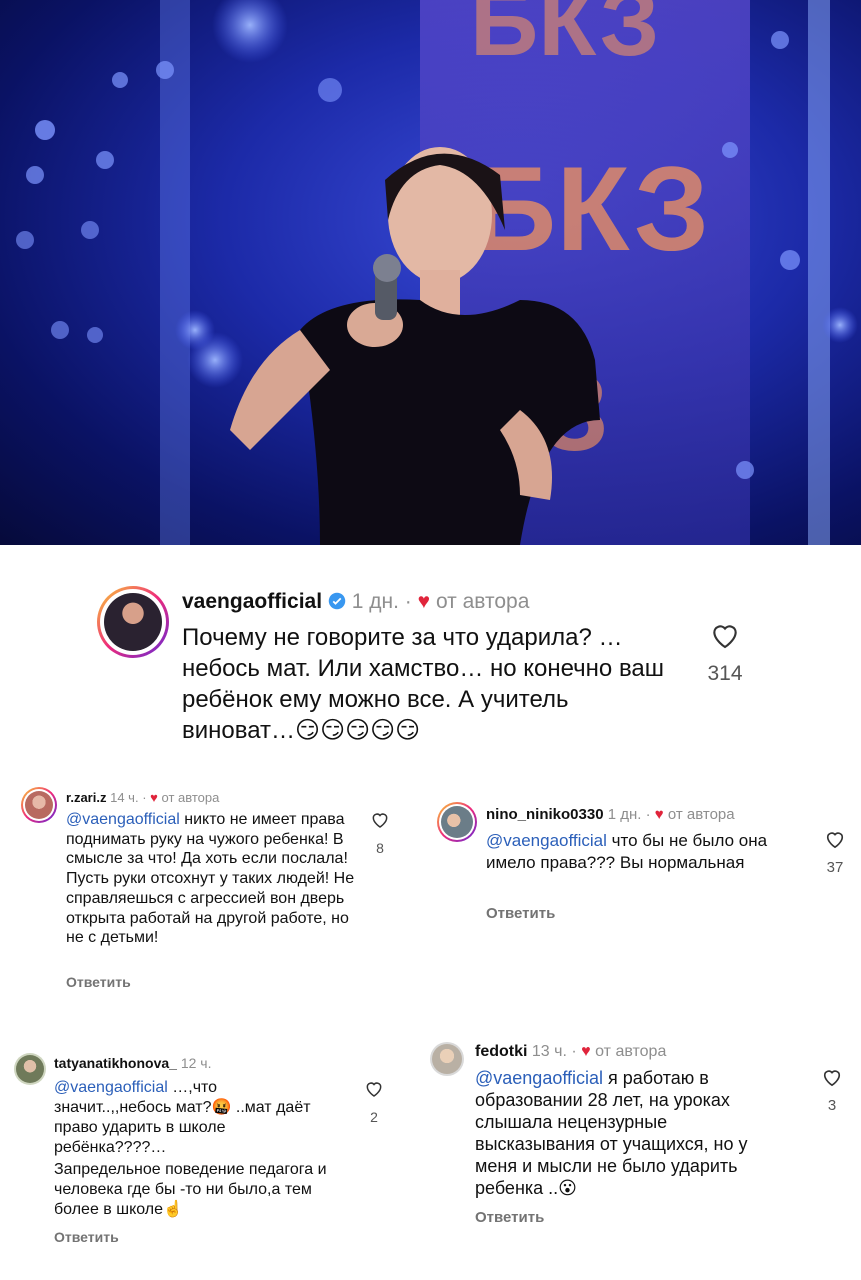 This screenshot has width=861, height=1280. Describe the element at coordinates (549, 1051) in the screenshot. I see `comment-time: 13 ч.` at that location.